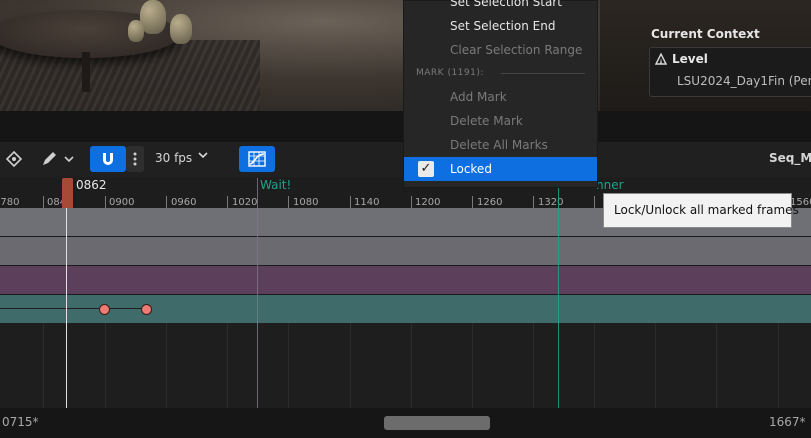  I want to click on tick-label: 1320, so click(551, 202).